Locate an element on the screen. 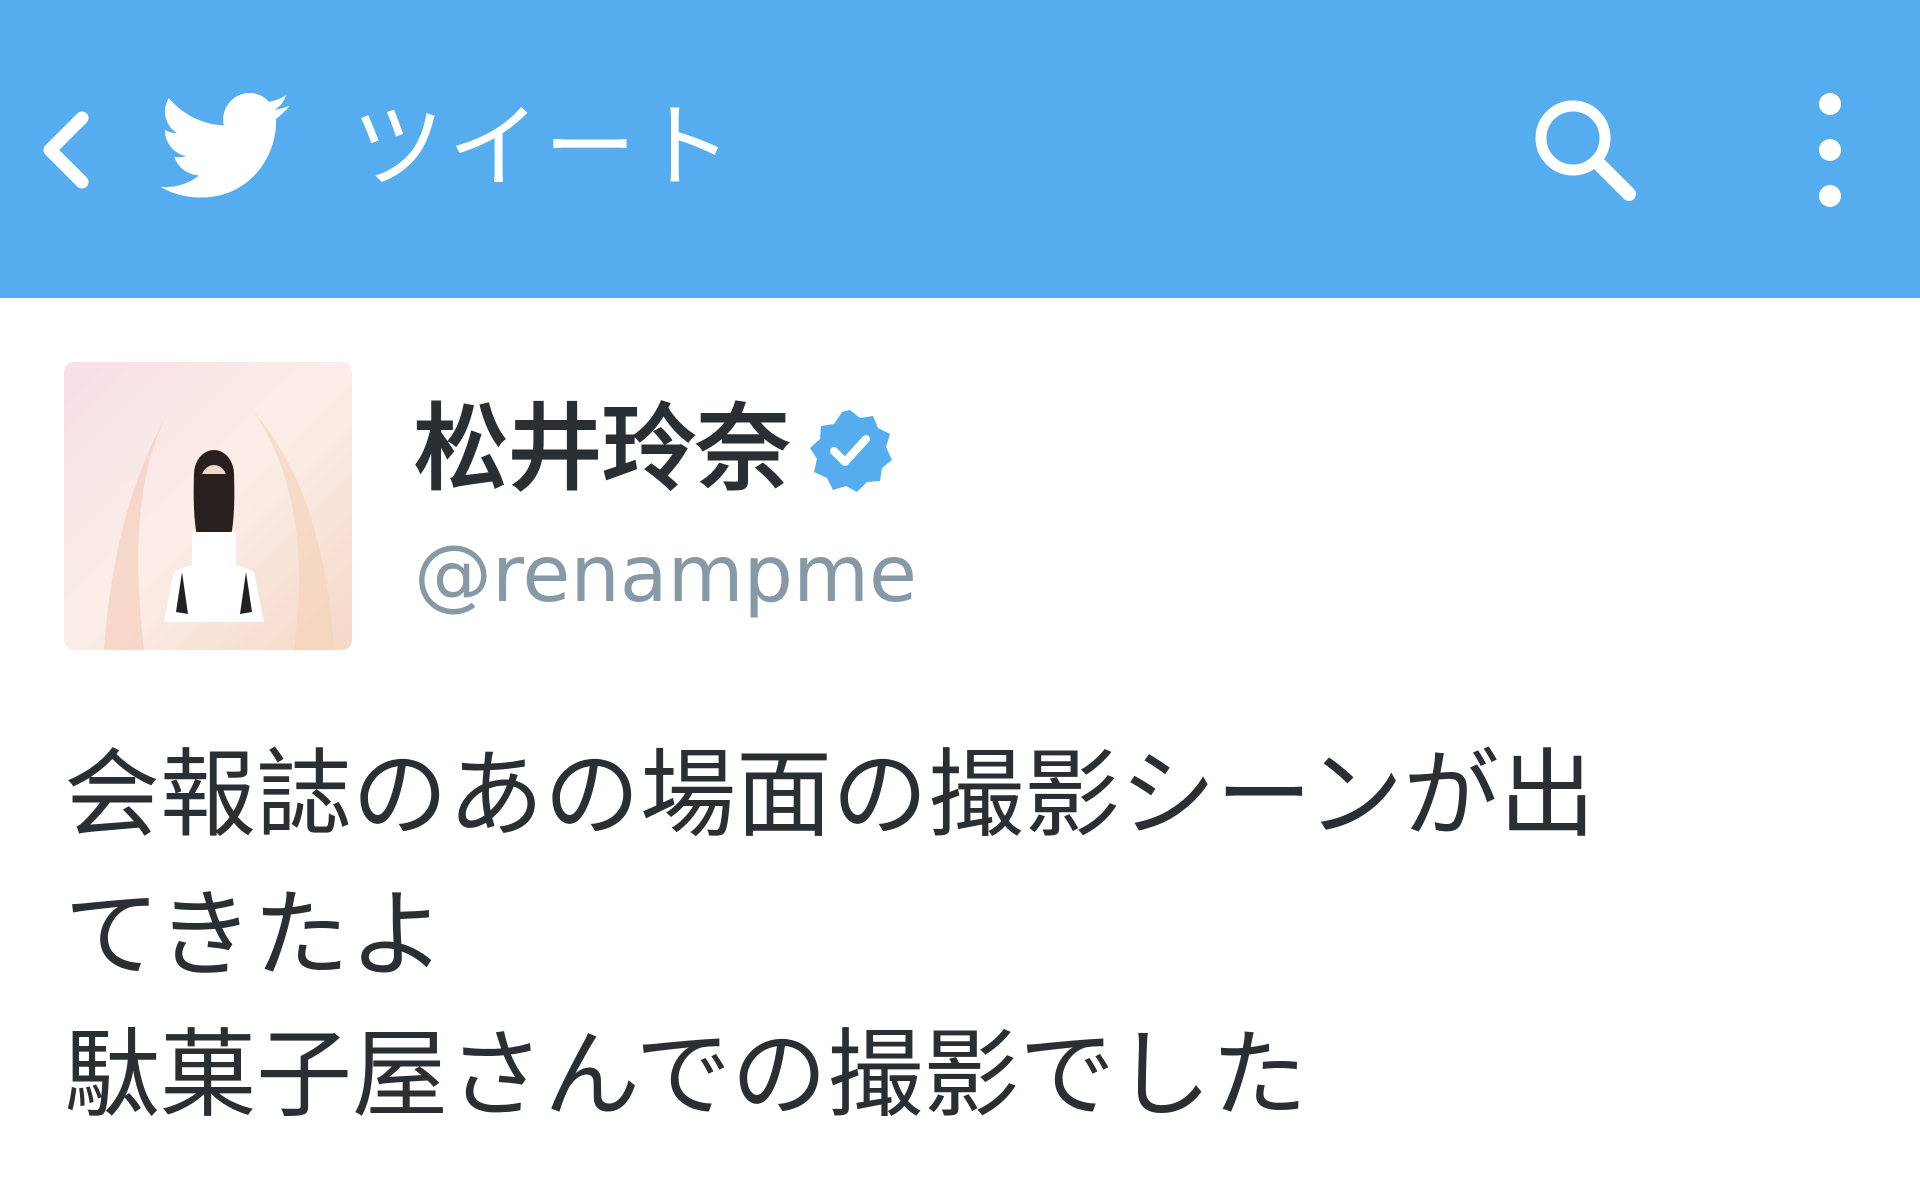 This screenshot has width=1920, height=1198. search-button is located at coordinates (1585, 150).